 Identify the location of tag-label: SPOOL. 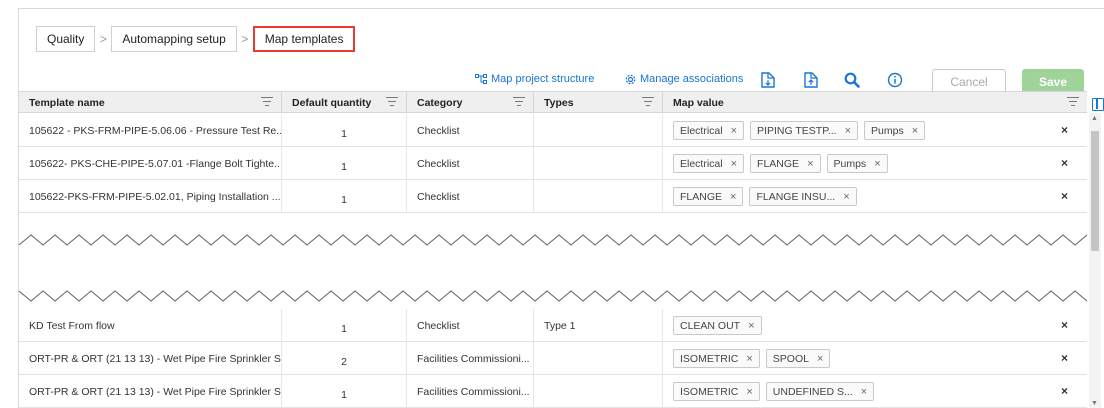
(790, 358).